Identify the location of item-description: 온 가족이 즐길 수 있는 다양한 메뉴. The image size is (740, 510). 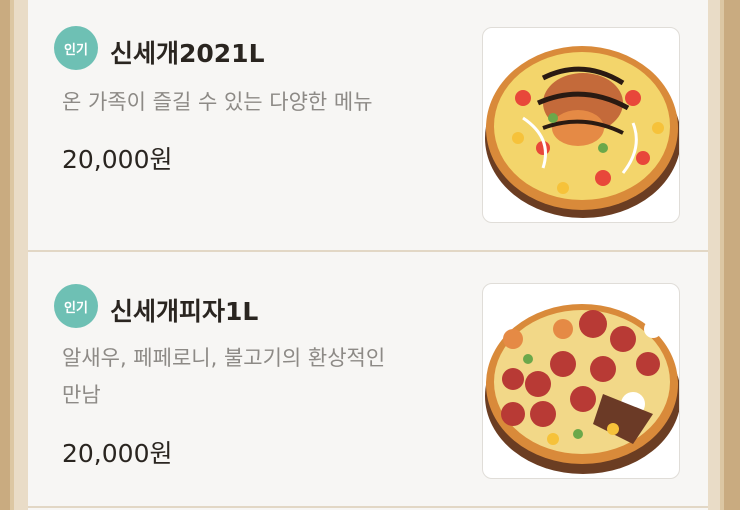
(217, 102).